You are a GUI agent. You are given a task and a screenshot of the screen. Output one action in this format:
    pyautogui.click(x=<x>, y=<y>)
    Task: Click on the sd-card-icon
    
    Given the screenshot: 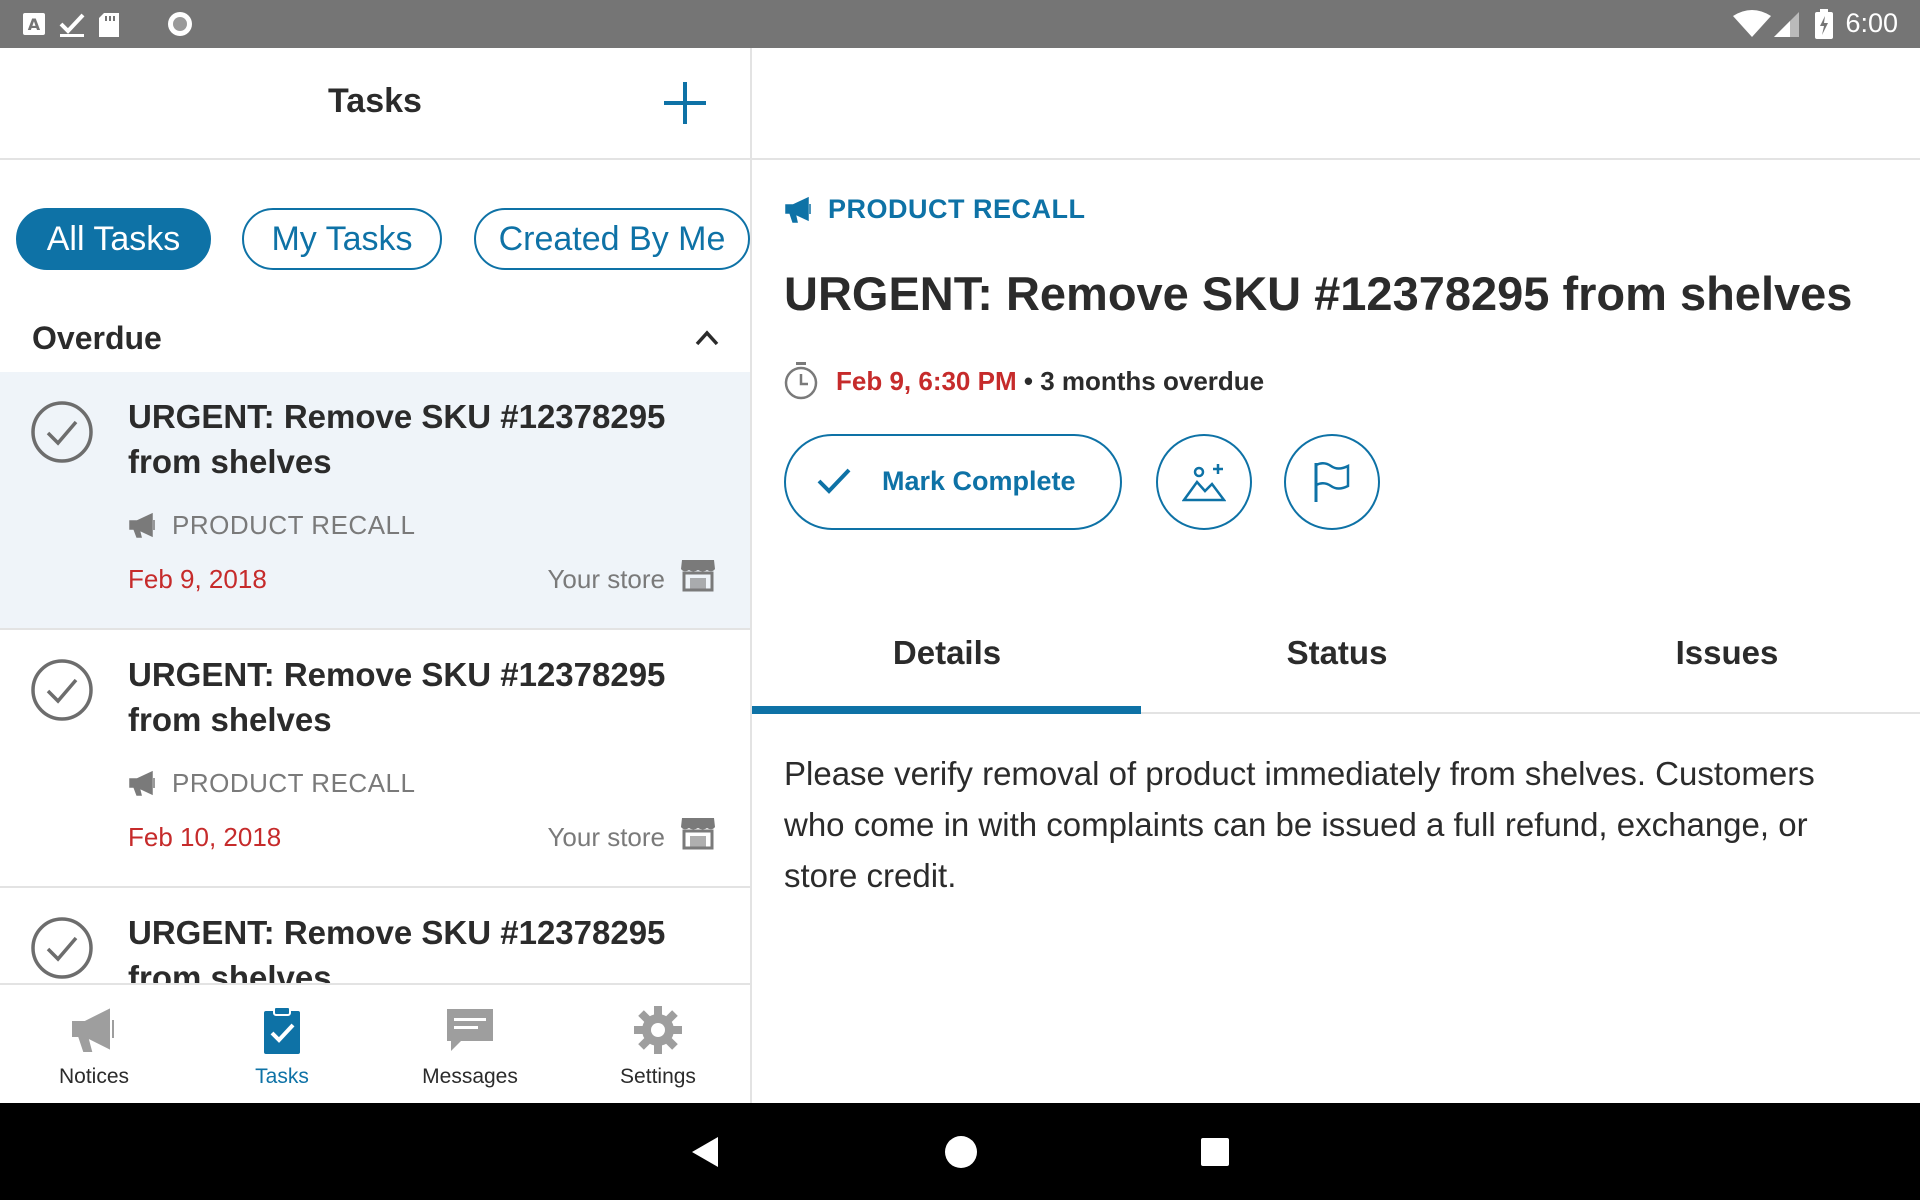 What is the action you would take?
    pyautogui.click(x=109, y=25)
    